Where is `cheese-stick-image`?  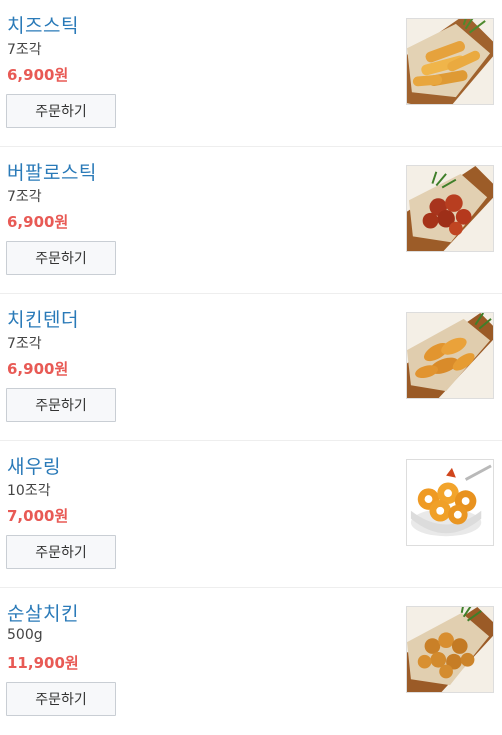 cheese-stick-image is located at coordinates (450, 61).